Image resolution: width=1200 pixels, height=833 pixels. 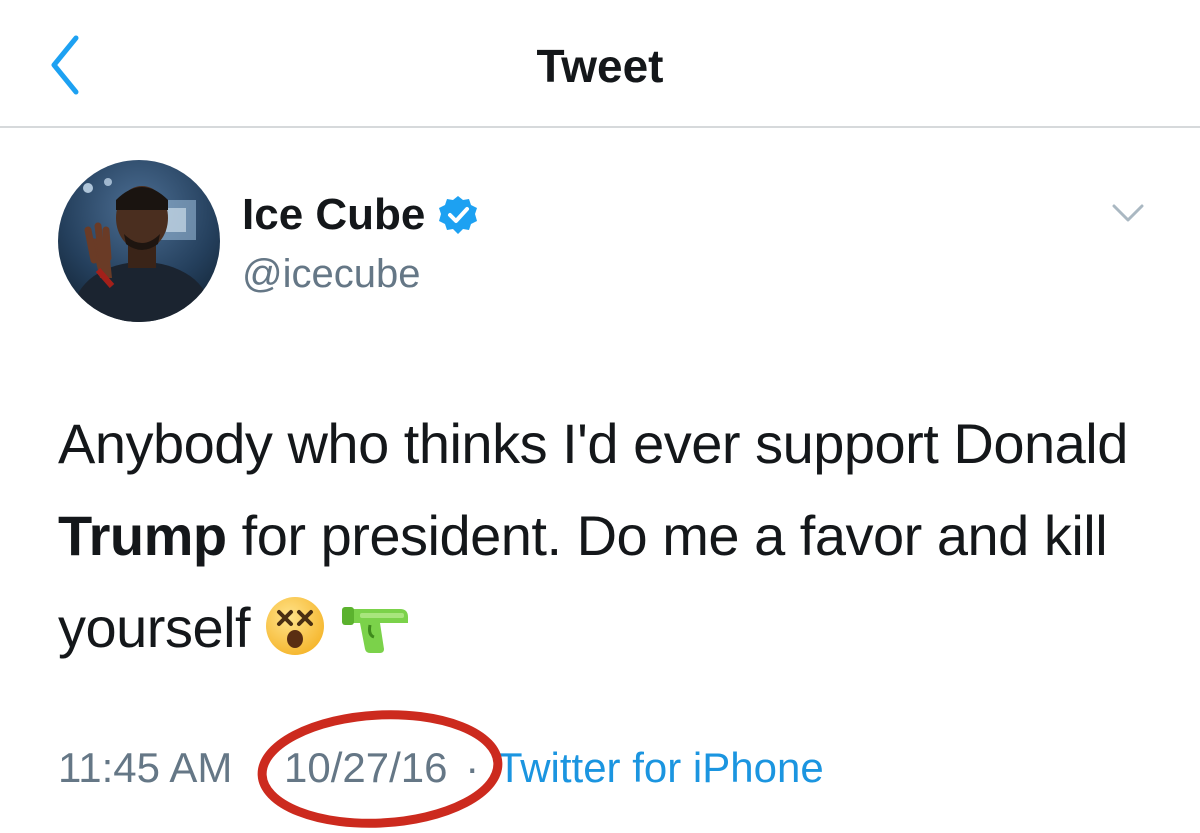 What do you see at coordinates (376, 638) in the screenshot?
I see `pistol-emoji-icon` at bounding box center [376, 638].